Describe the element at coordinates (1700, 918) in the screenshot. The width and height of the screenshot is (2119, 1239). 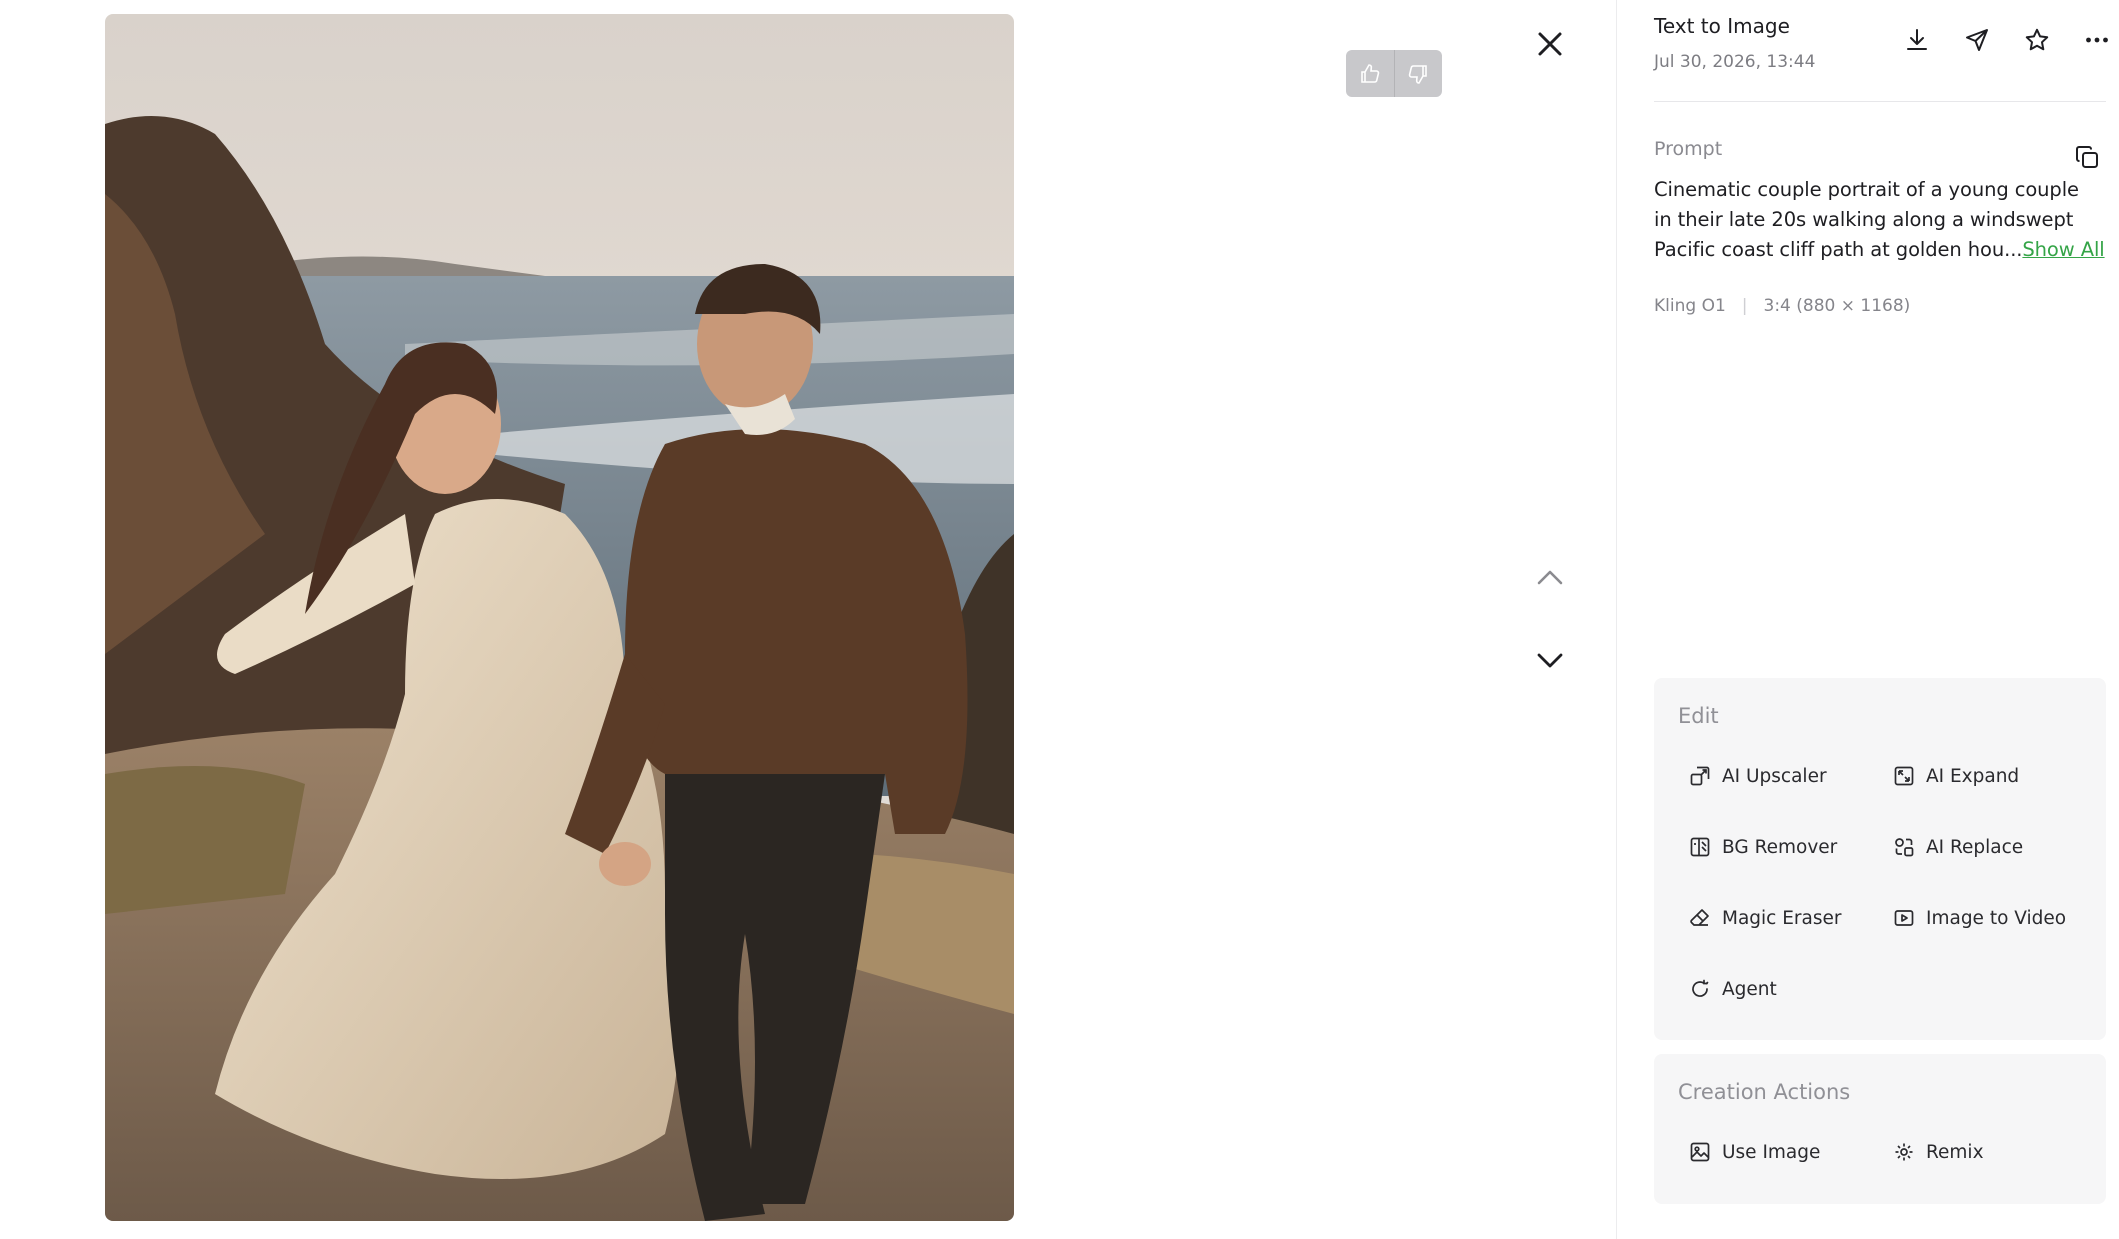
I see `eraser-icon` at that location.